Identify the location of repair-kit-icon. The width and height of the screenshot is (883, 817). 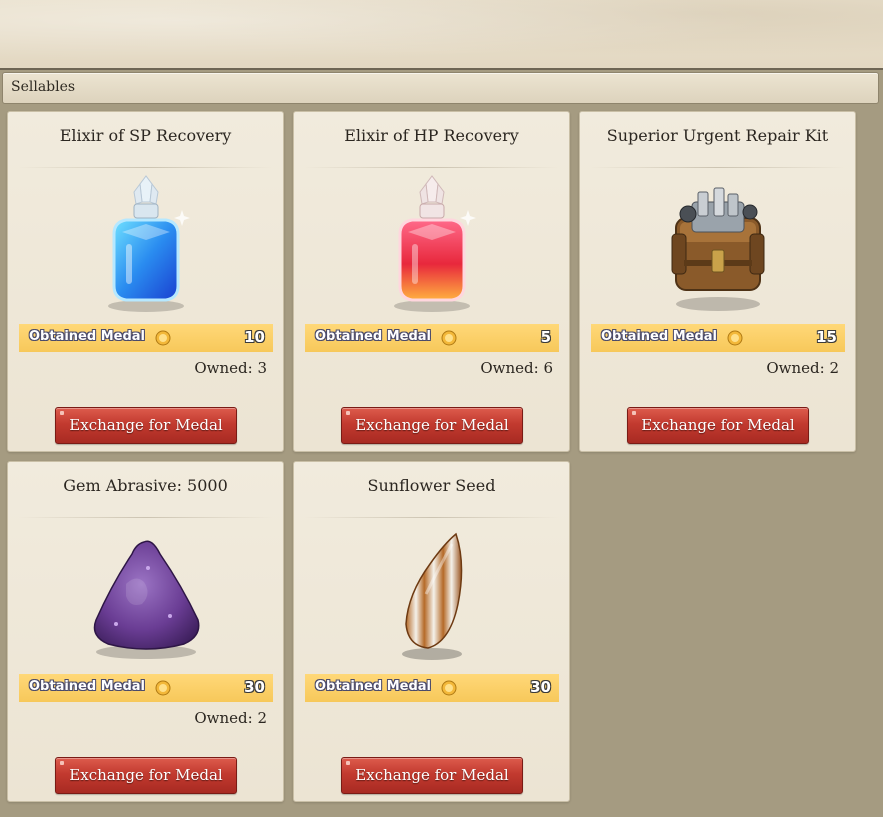
(718, 244).